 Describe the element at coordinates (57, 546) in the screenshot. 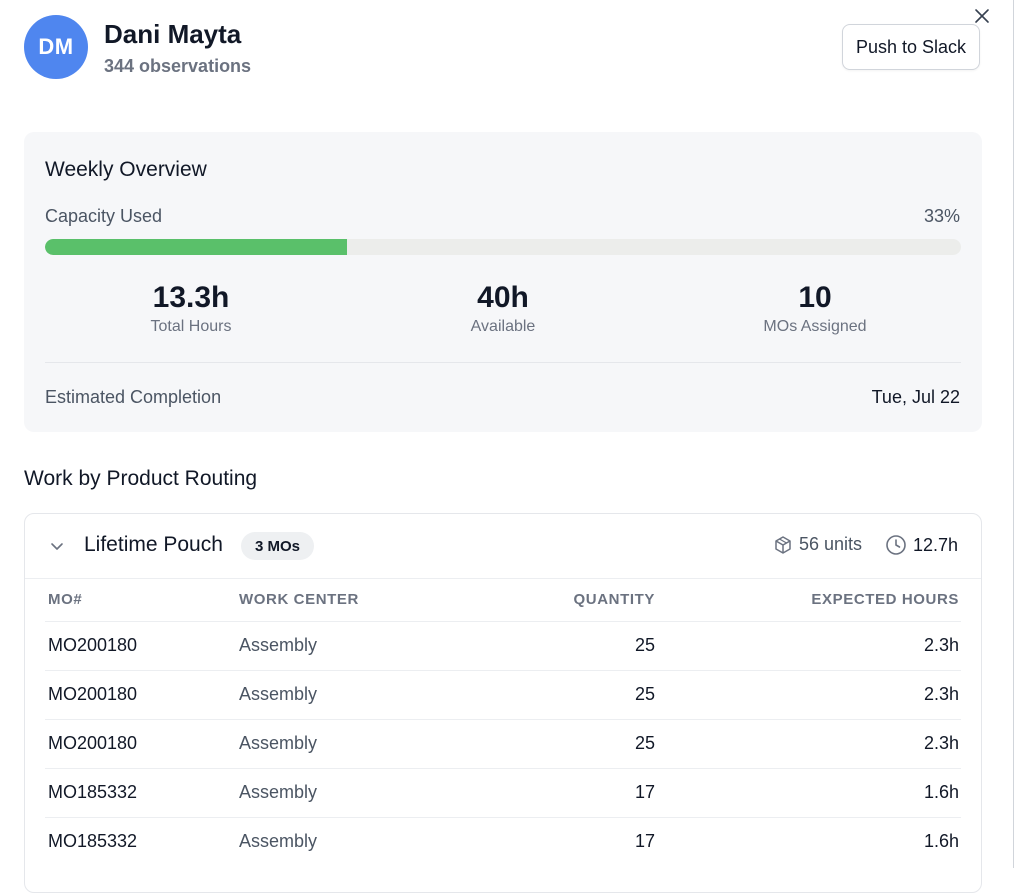

I see `chevron-down-icon` at that location.